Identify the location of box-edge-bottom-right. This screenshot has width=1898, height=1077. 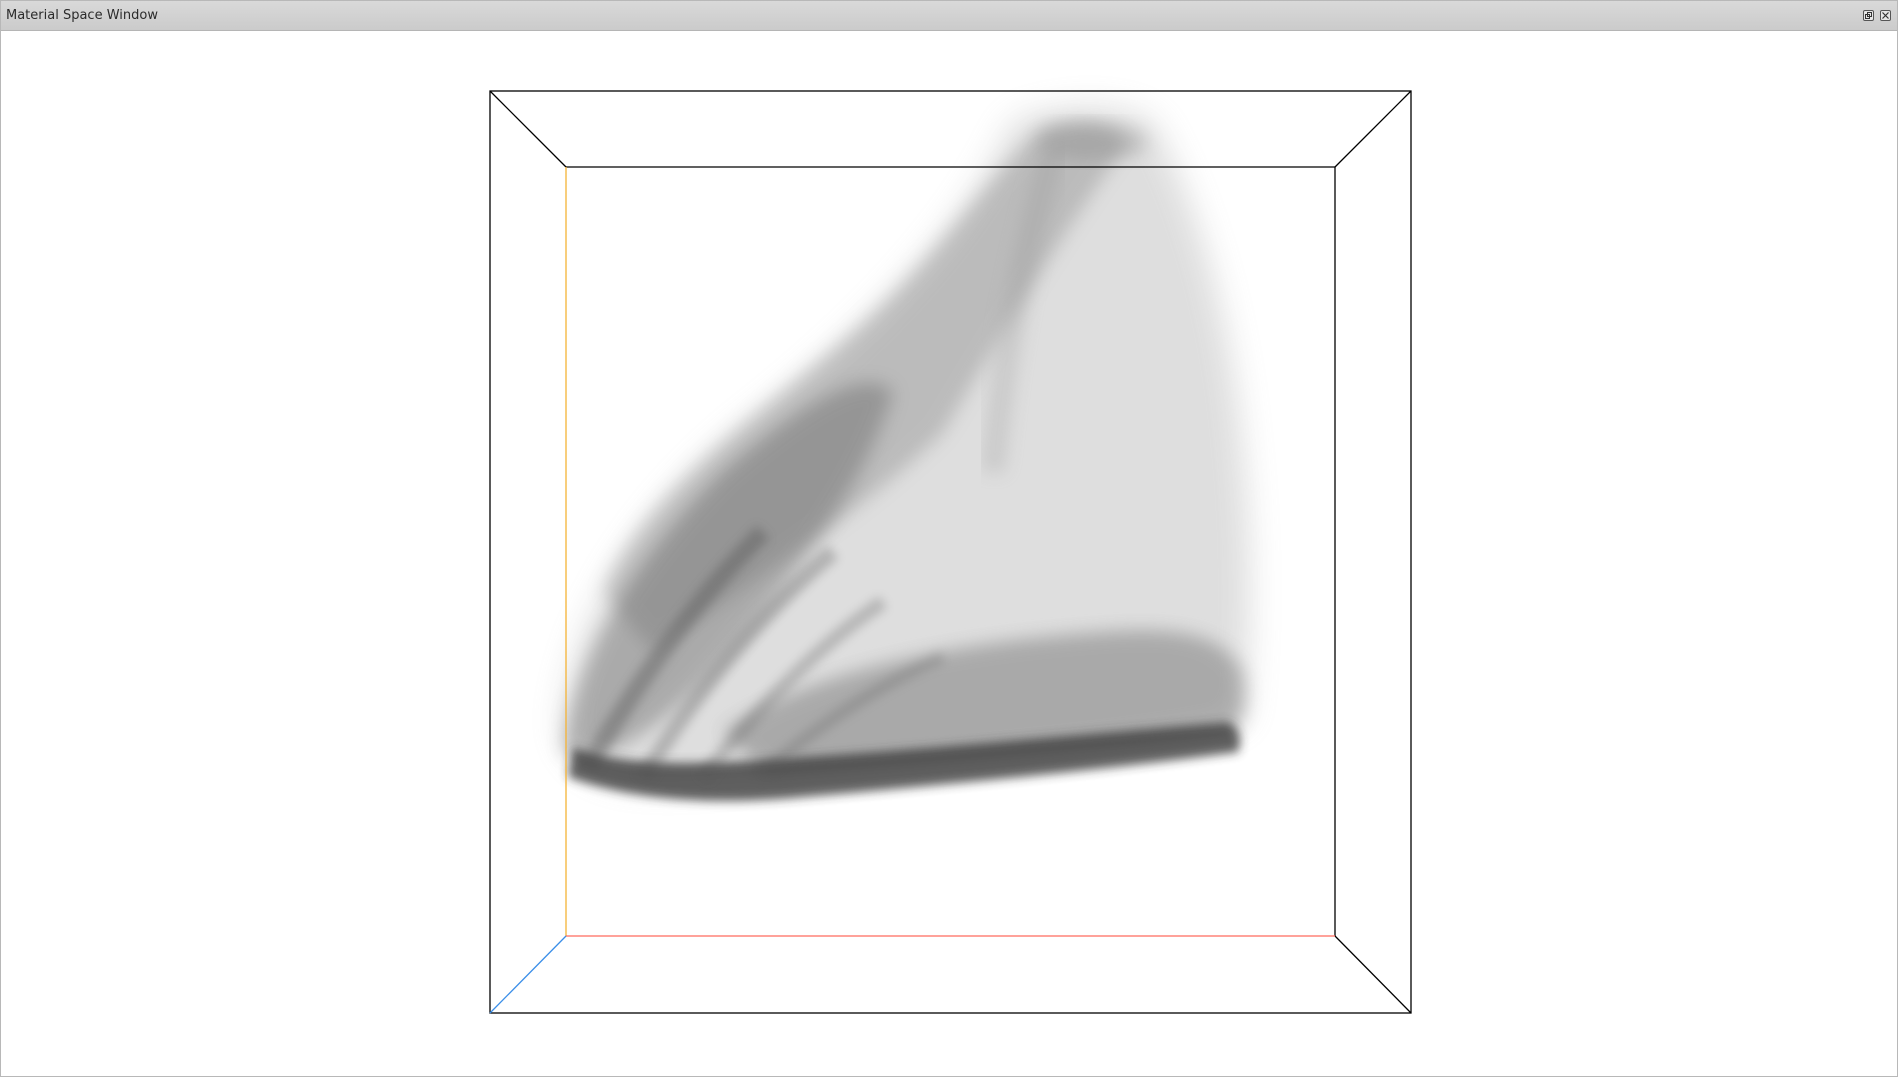
(1373, 974).